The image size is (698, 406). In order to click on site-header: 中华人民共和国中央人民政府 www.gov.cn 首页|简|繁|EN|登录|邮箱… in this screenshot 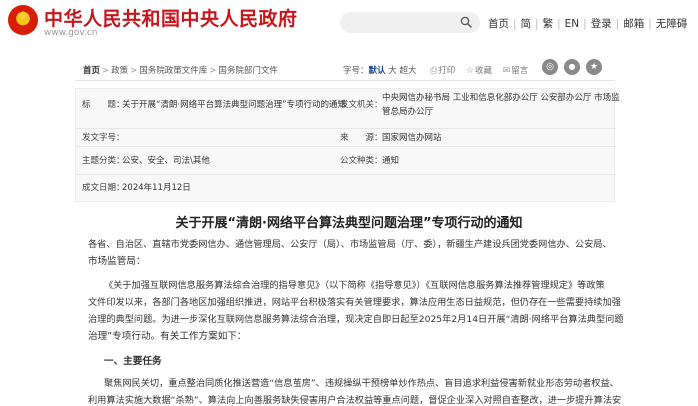, I will do `click(349, 22)`.